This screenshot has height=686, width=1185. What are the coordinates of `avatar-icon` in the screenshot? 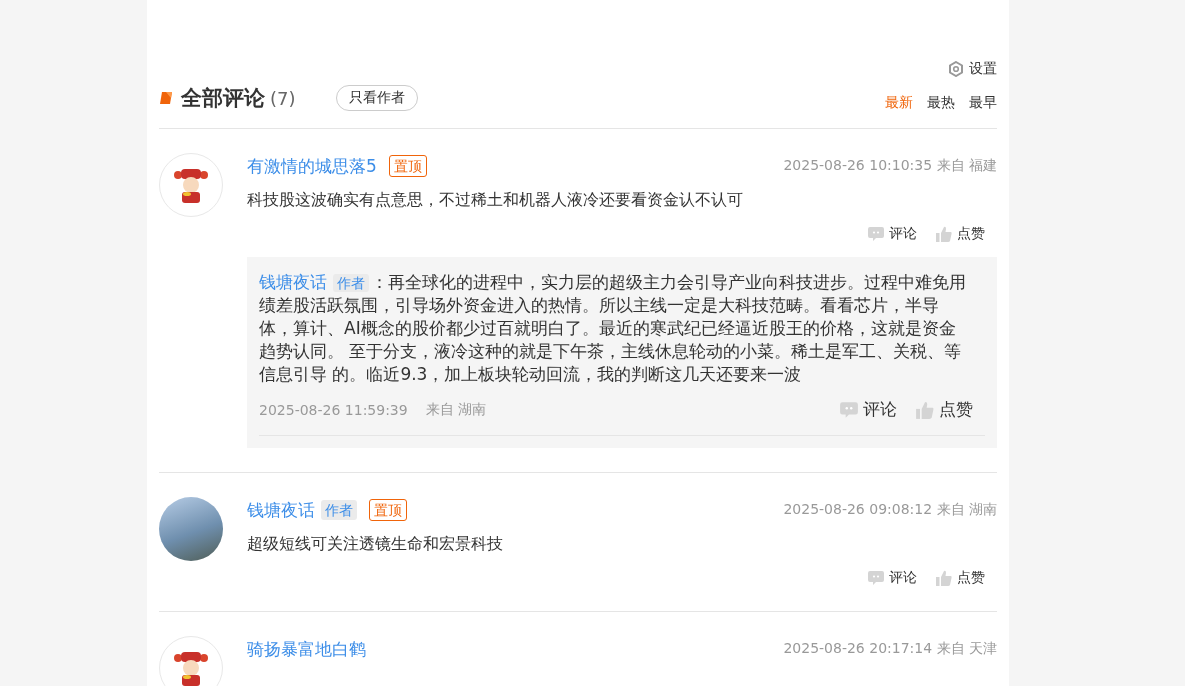 It's located at (191, 661).